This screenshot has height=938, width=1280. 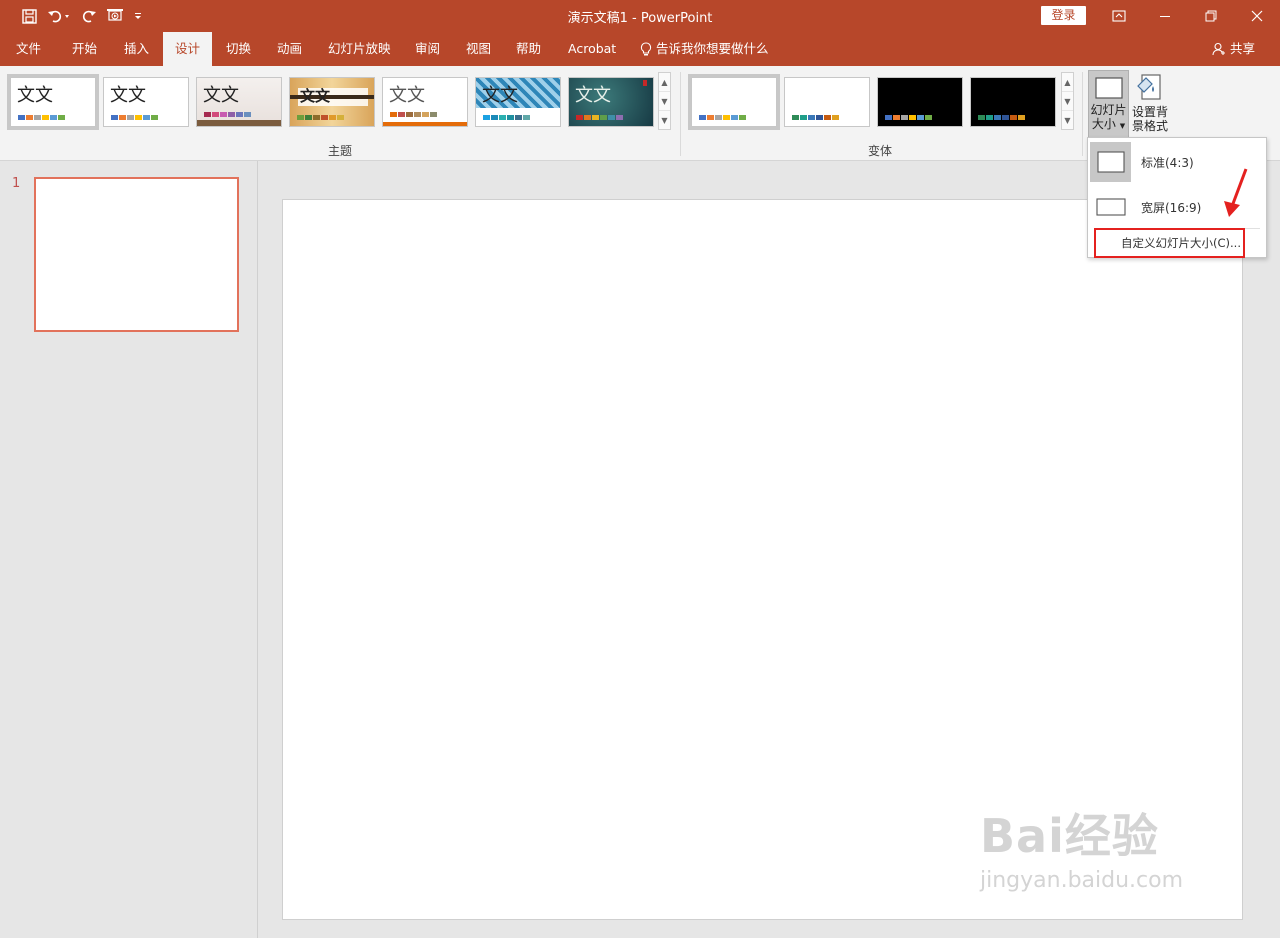 I want to click on theme-office-2: 文文, so click(x=146, y=102).